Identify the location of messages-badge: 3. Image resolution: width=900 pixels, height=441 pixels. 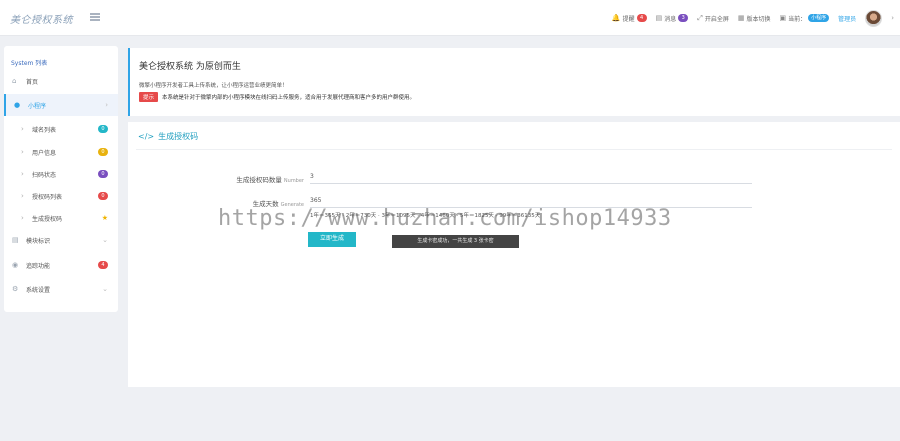
(683, 18).